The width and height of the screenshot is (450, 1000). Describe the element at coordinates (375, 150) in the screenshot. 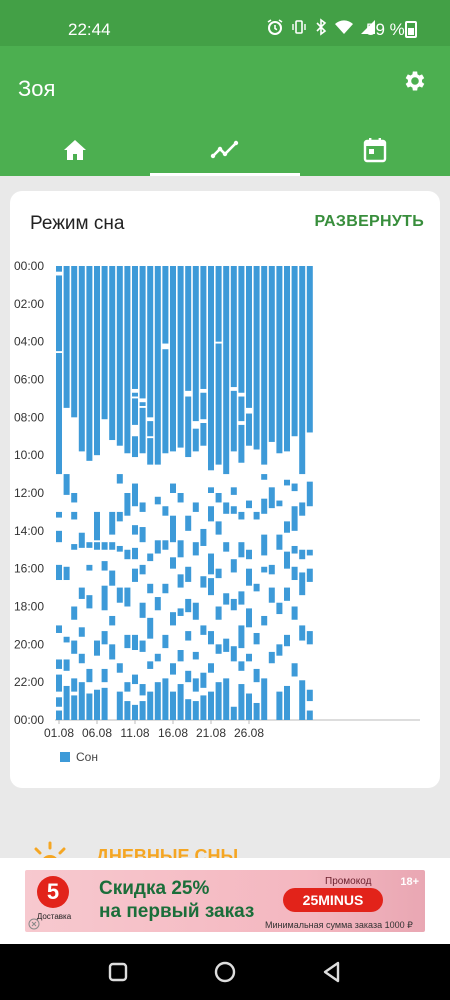

I see `tab-calendar` at that location.